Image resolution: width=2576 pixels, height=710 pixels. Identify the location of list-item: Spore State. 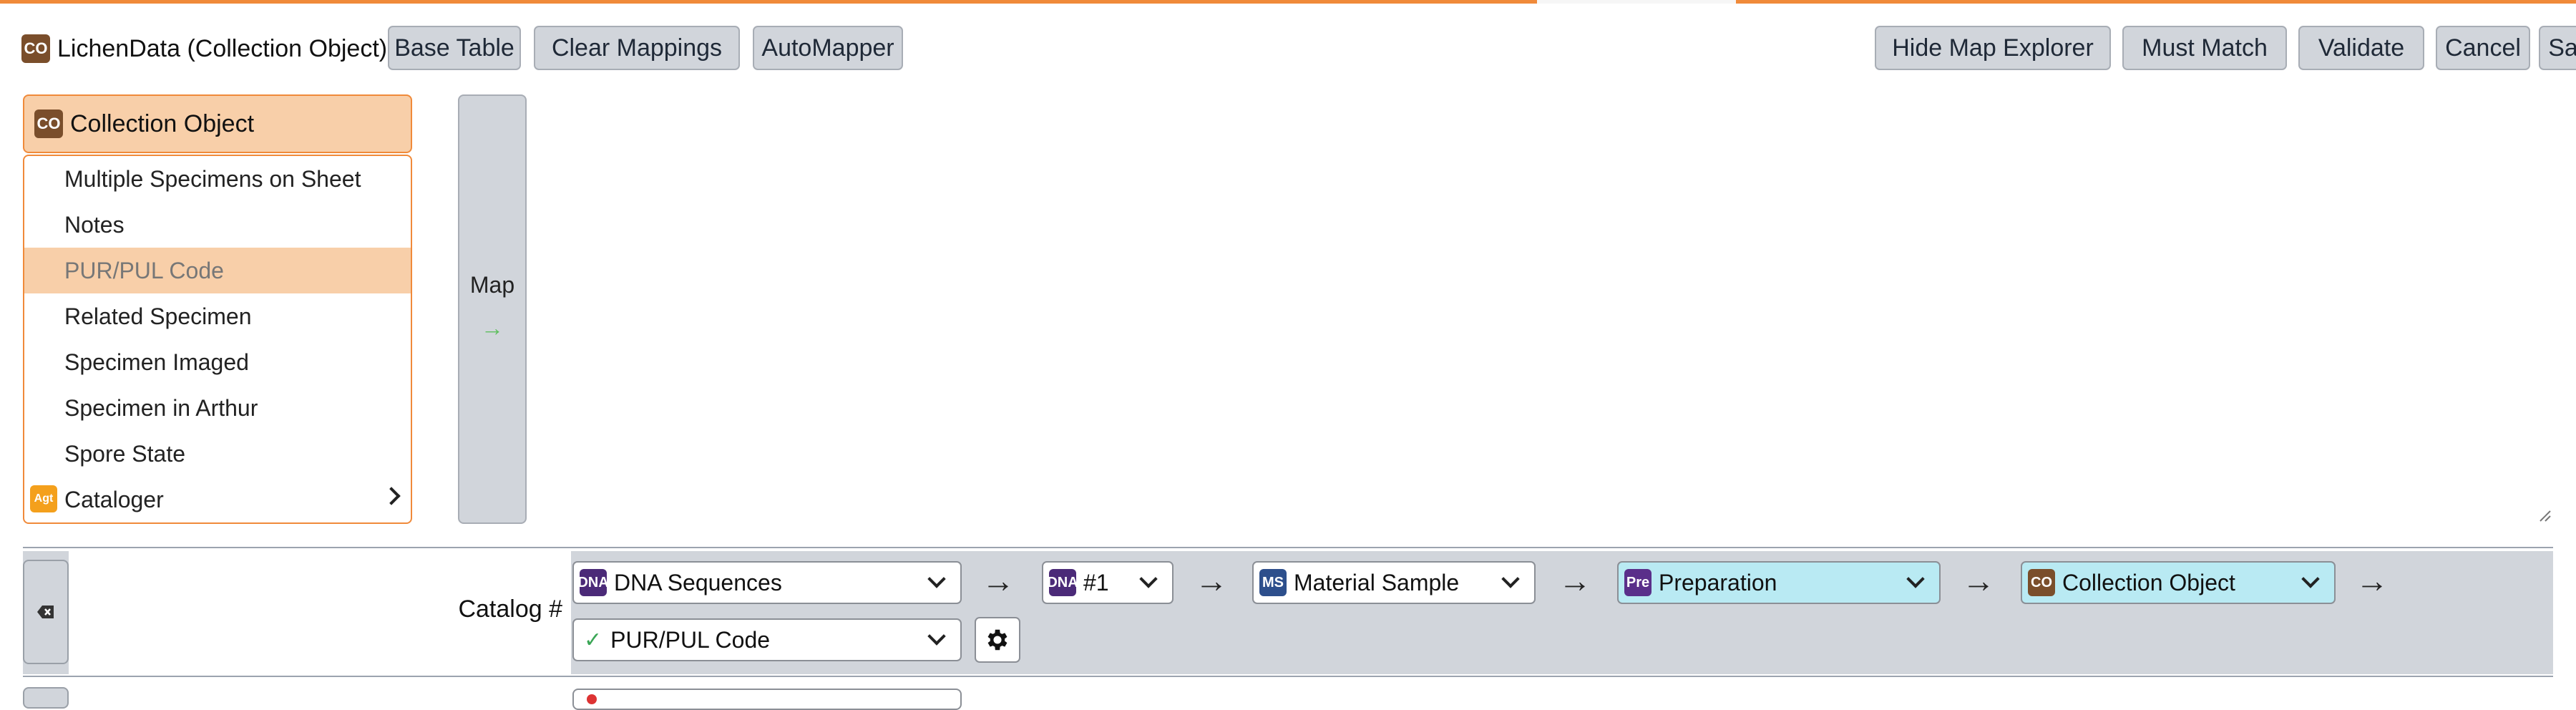
(217, 454).